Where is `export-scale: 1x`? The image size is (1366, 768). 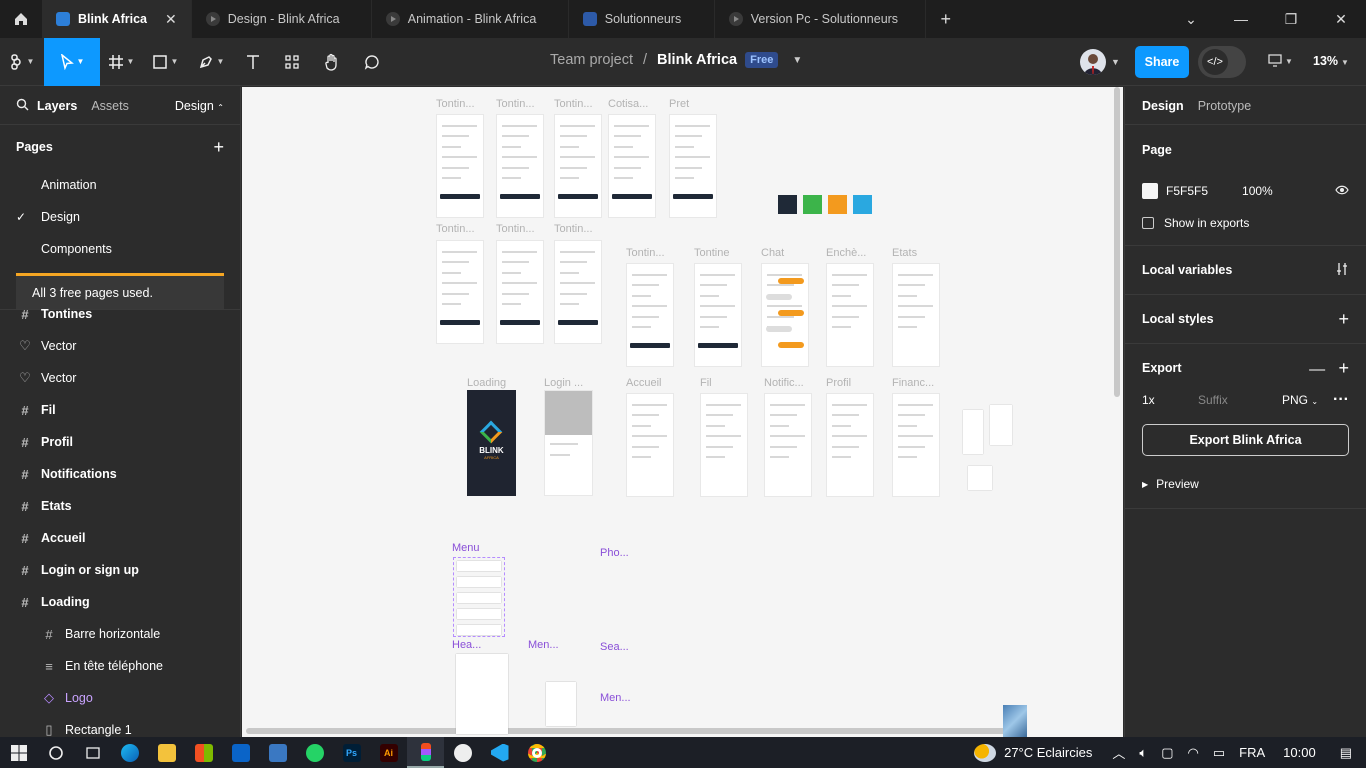 export-scale: 1x is located at coordinates (1170, 400).